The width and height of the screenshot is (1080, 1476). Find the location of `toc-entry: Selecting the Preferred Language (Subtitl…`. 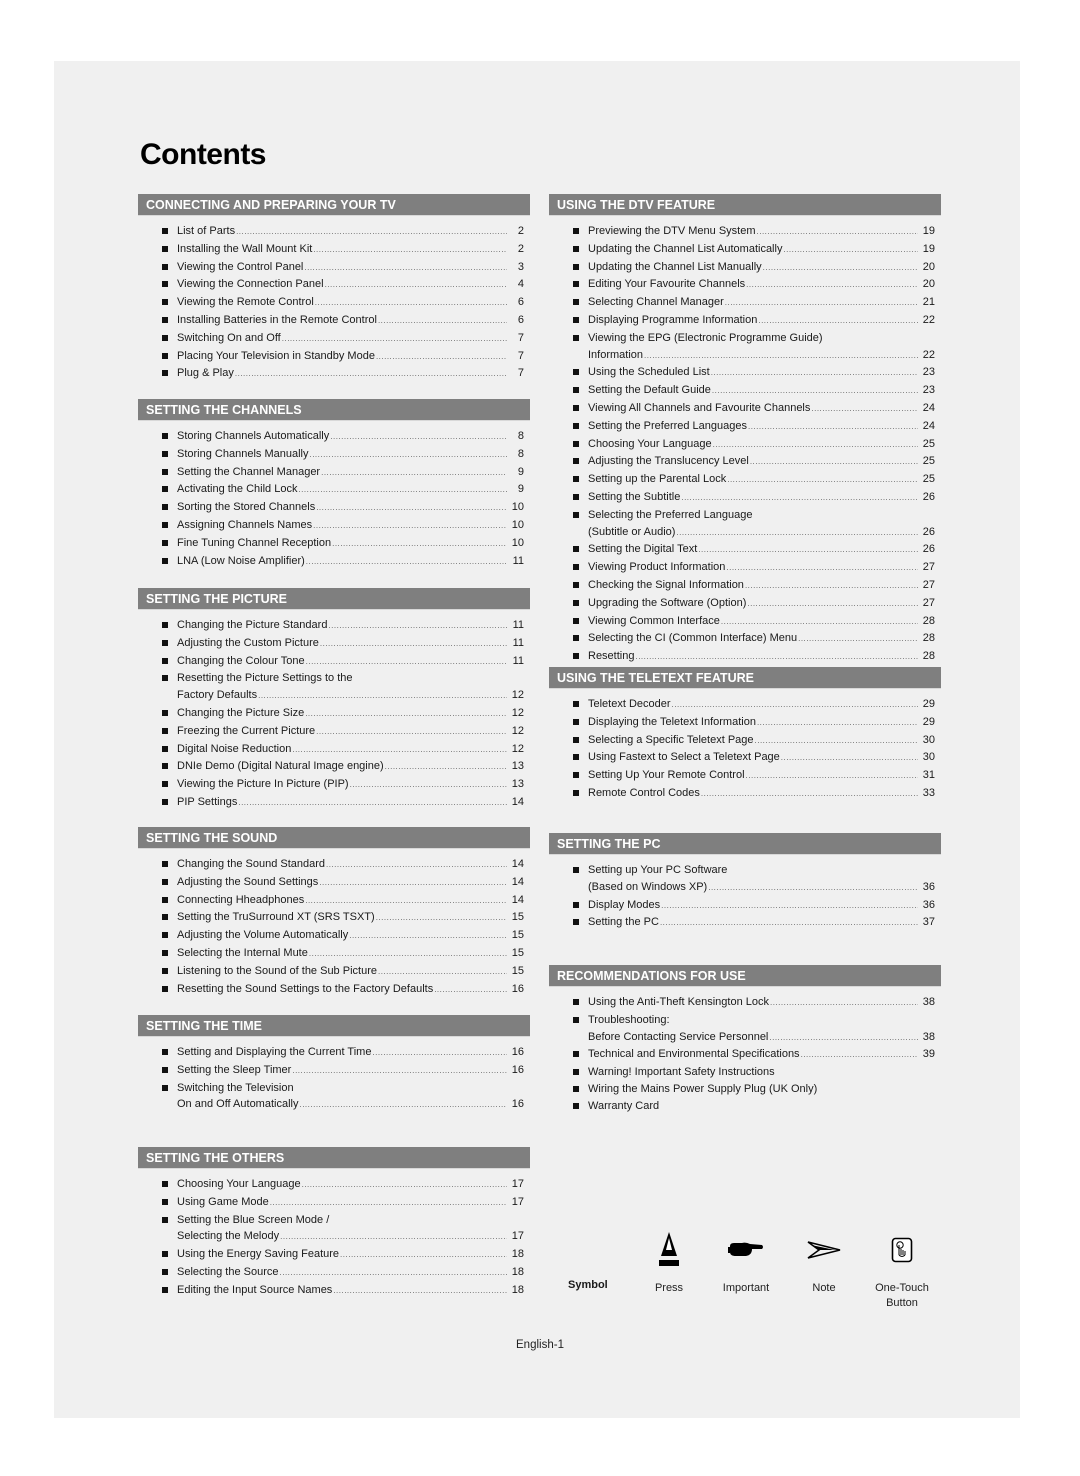

toc-entry: Selecting the Preferred Language (Subtitl… is located at coordinates (745, 524).